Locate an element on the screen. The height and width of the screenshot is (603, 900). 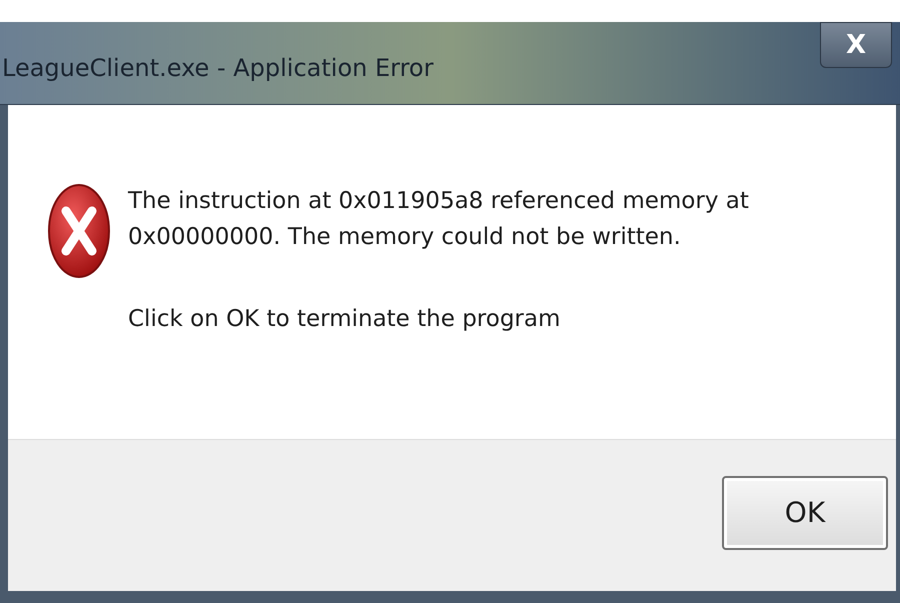
ok-button: OK is located at coordinates (805, 513).